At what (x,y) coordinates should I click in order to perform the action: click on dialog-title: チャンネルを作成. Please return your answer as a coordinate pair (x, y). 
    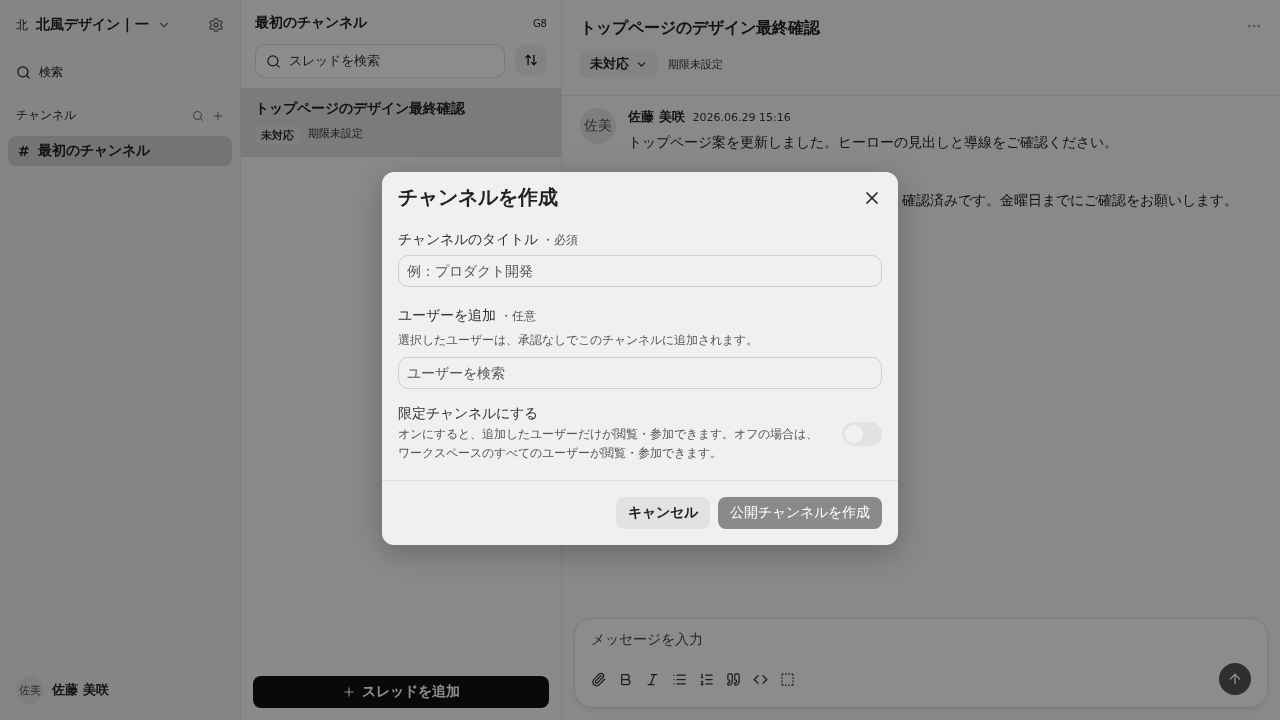
    Looking at the image, I should click on (478, 197).